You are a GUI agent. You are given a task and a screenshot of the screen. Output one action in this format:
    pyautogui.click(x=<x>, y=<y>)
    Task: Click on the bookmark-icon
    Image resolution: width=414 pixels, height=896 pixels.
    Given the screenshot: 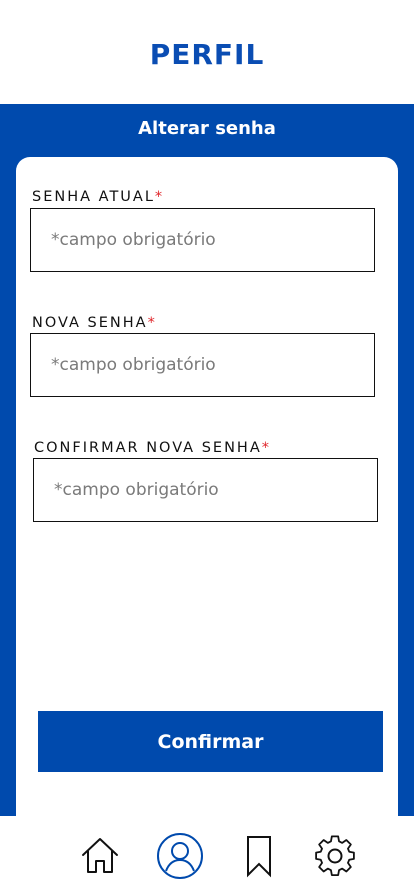 What is the action you would take?
    pyautogui.click(x=259, y=857)
    